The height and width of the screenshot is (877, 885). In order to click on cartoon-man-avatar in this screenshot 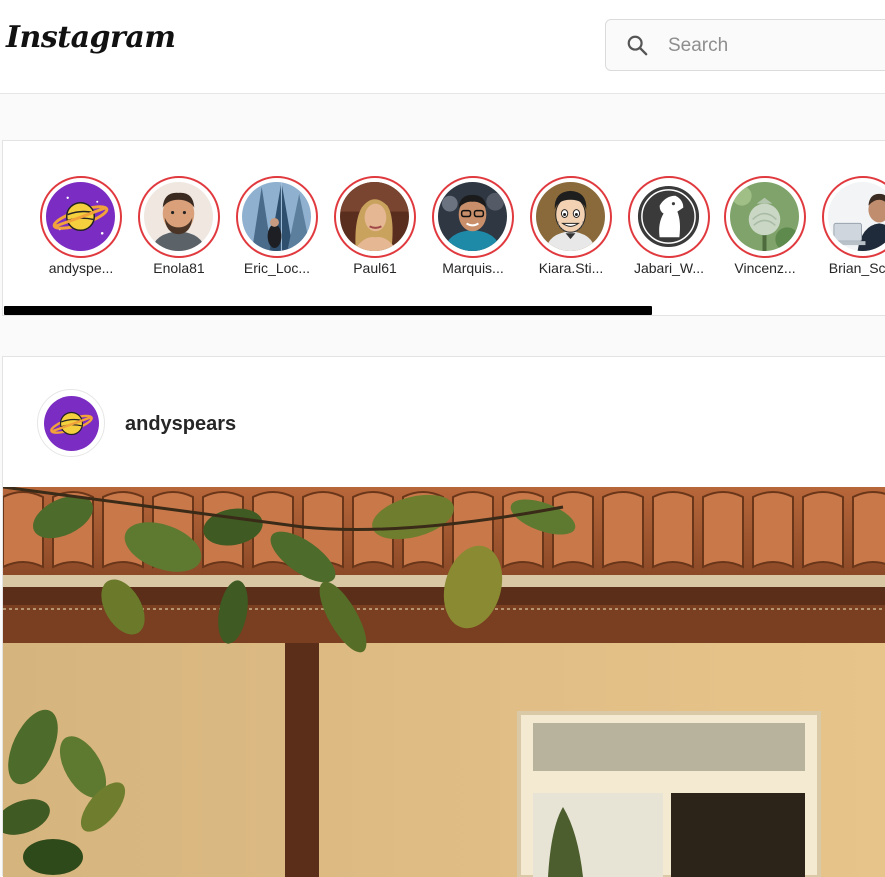, I will do `click(570, 216)`.